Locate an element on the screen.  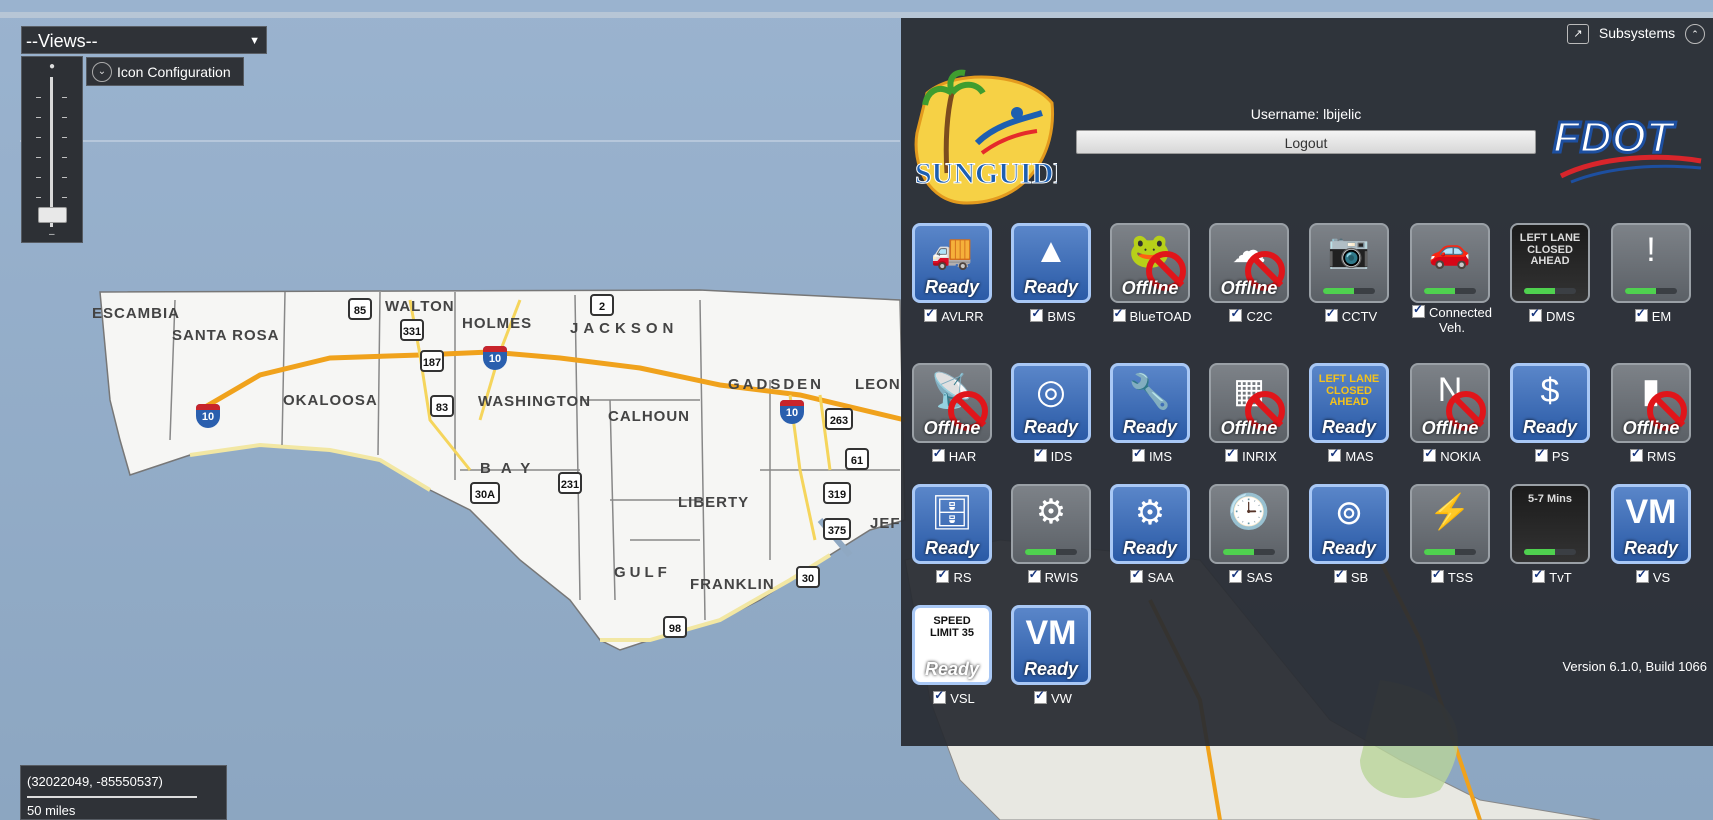
camera-icon: 📷 is located at coordinates (1349, 263).